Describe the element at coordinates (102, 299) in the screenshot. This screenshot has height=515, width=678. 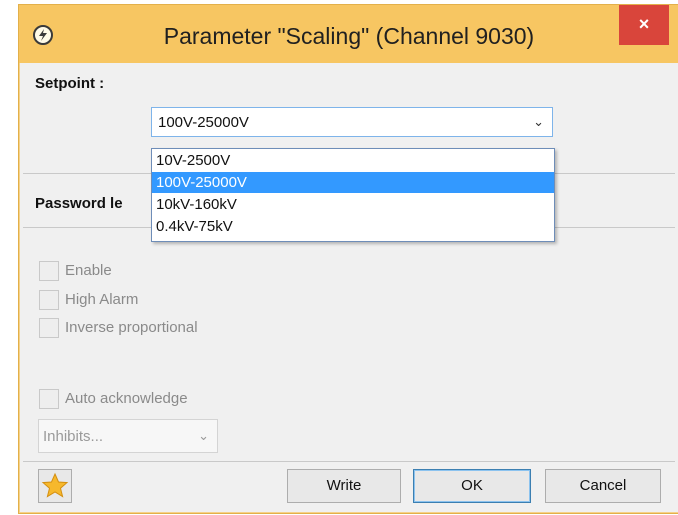
I see `high-alarm-label: High Alarm` at that location.